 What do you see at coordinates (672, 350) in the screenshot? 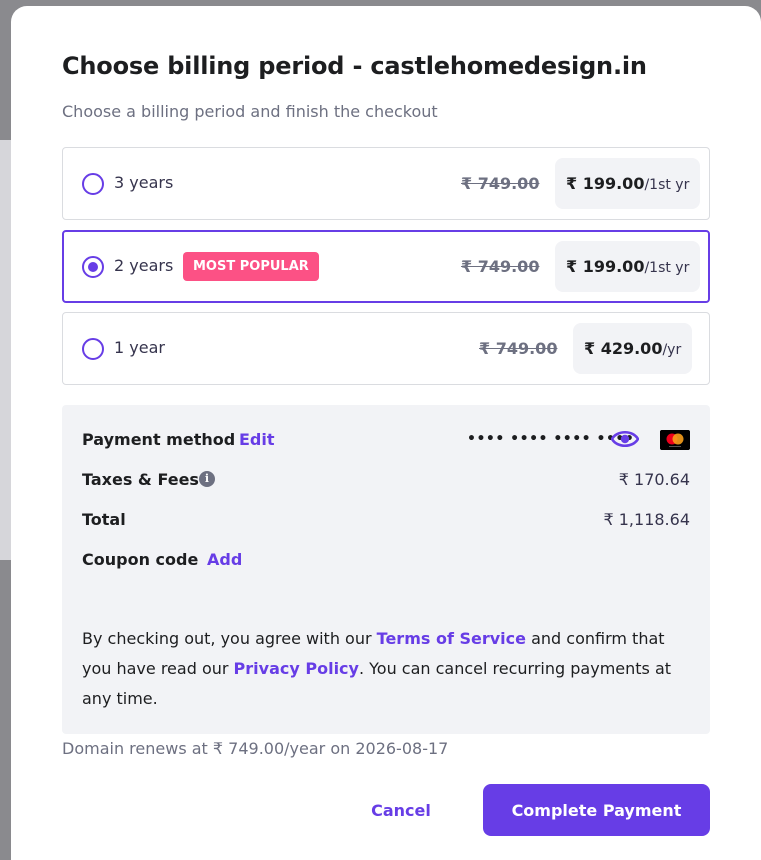
I see `price-unit: /yr` at bounding box center [672, 350].